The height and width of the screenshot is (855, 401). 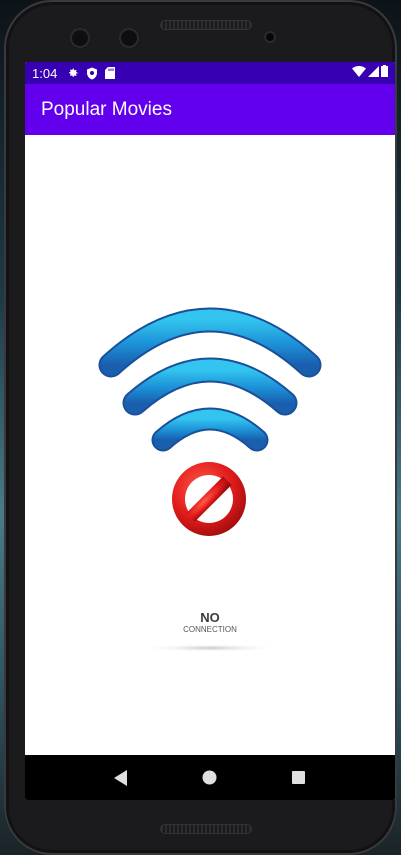 What do you see at coordinates (206, 25) in the screenshot?
I see `earpiece-speaker` at bounding box center [206, 25].